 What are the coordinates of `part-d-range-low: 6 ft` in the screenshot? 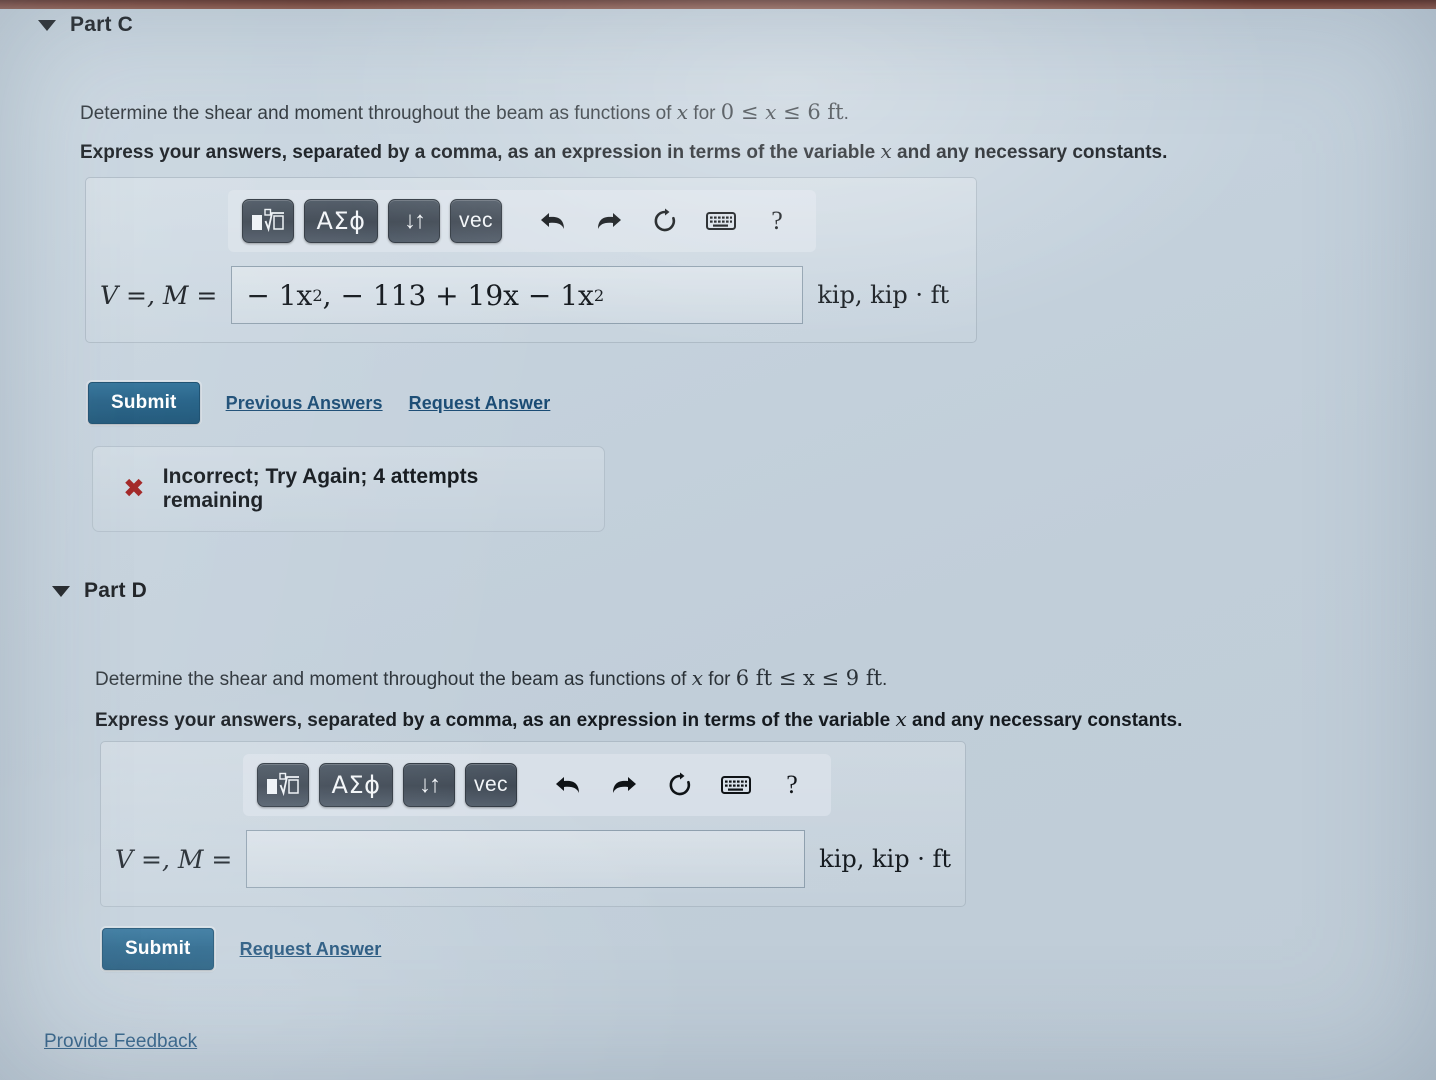 It's located at (754, 678).